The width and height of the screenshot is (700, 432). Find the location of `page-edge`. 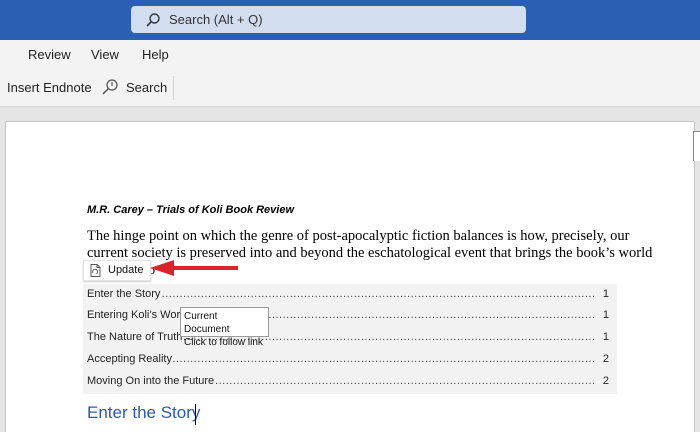

page-edge is located at coordinates (697, 276).